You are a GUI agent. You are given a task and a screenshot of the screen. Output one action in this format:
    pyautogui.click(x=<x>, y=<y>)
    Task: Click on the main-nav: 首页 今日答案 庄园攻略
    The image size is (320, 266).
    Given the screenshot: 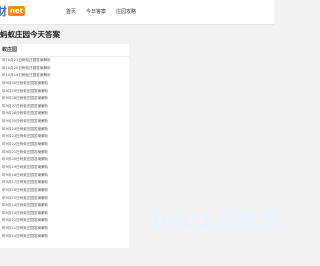 What is the action you would take?
    pyautogui.click(x=101, y=12)
    